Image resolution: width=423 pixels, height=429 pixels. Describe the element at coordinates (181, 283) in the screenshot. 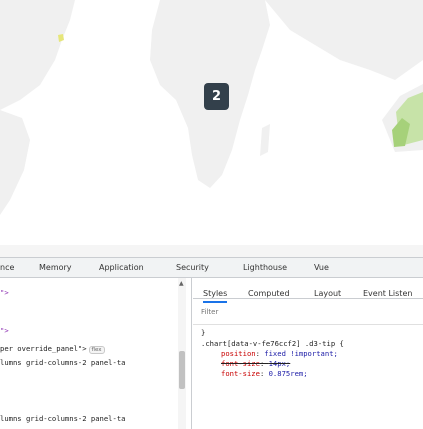

I see `scroll-up-arrow-icon: ▲` at that location.